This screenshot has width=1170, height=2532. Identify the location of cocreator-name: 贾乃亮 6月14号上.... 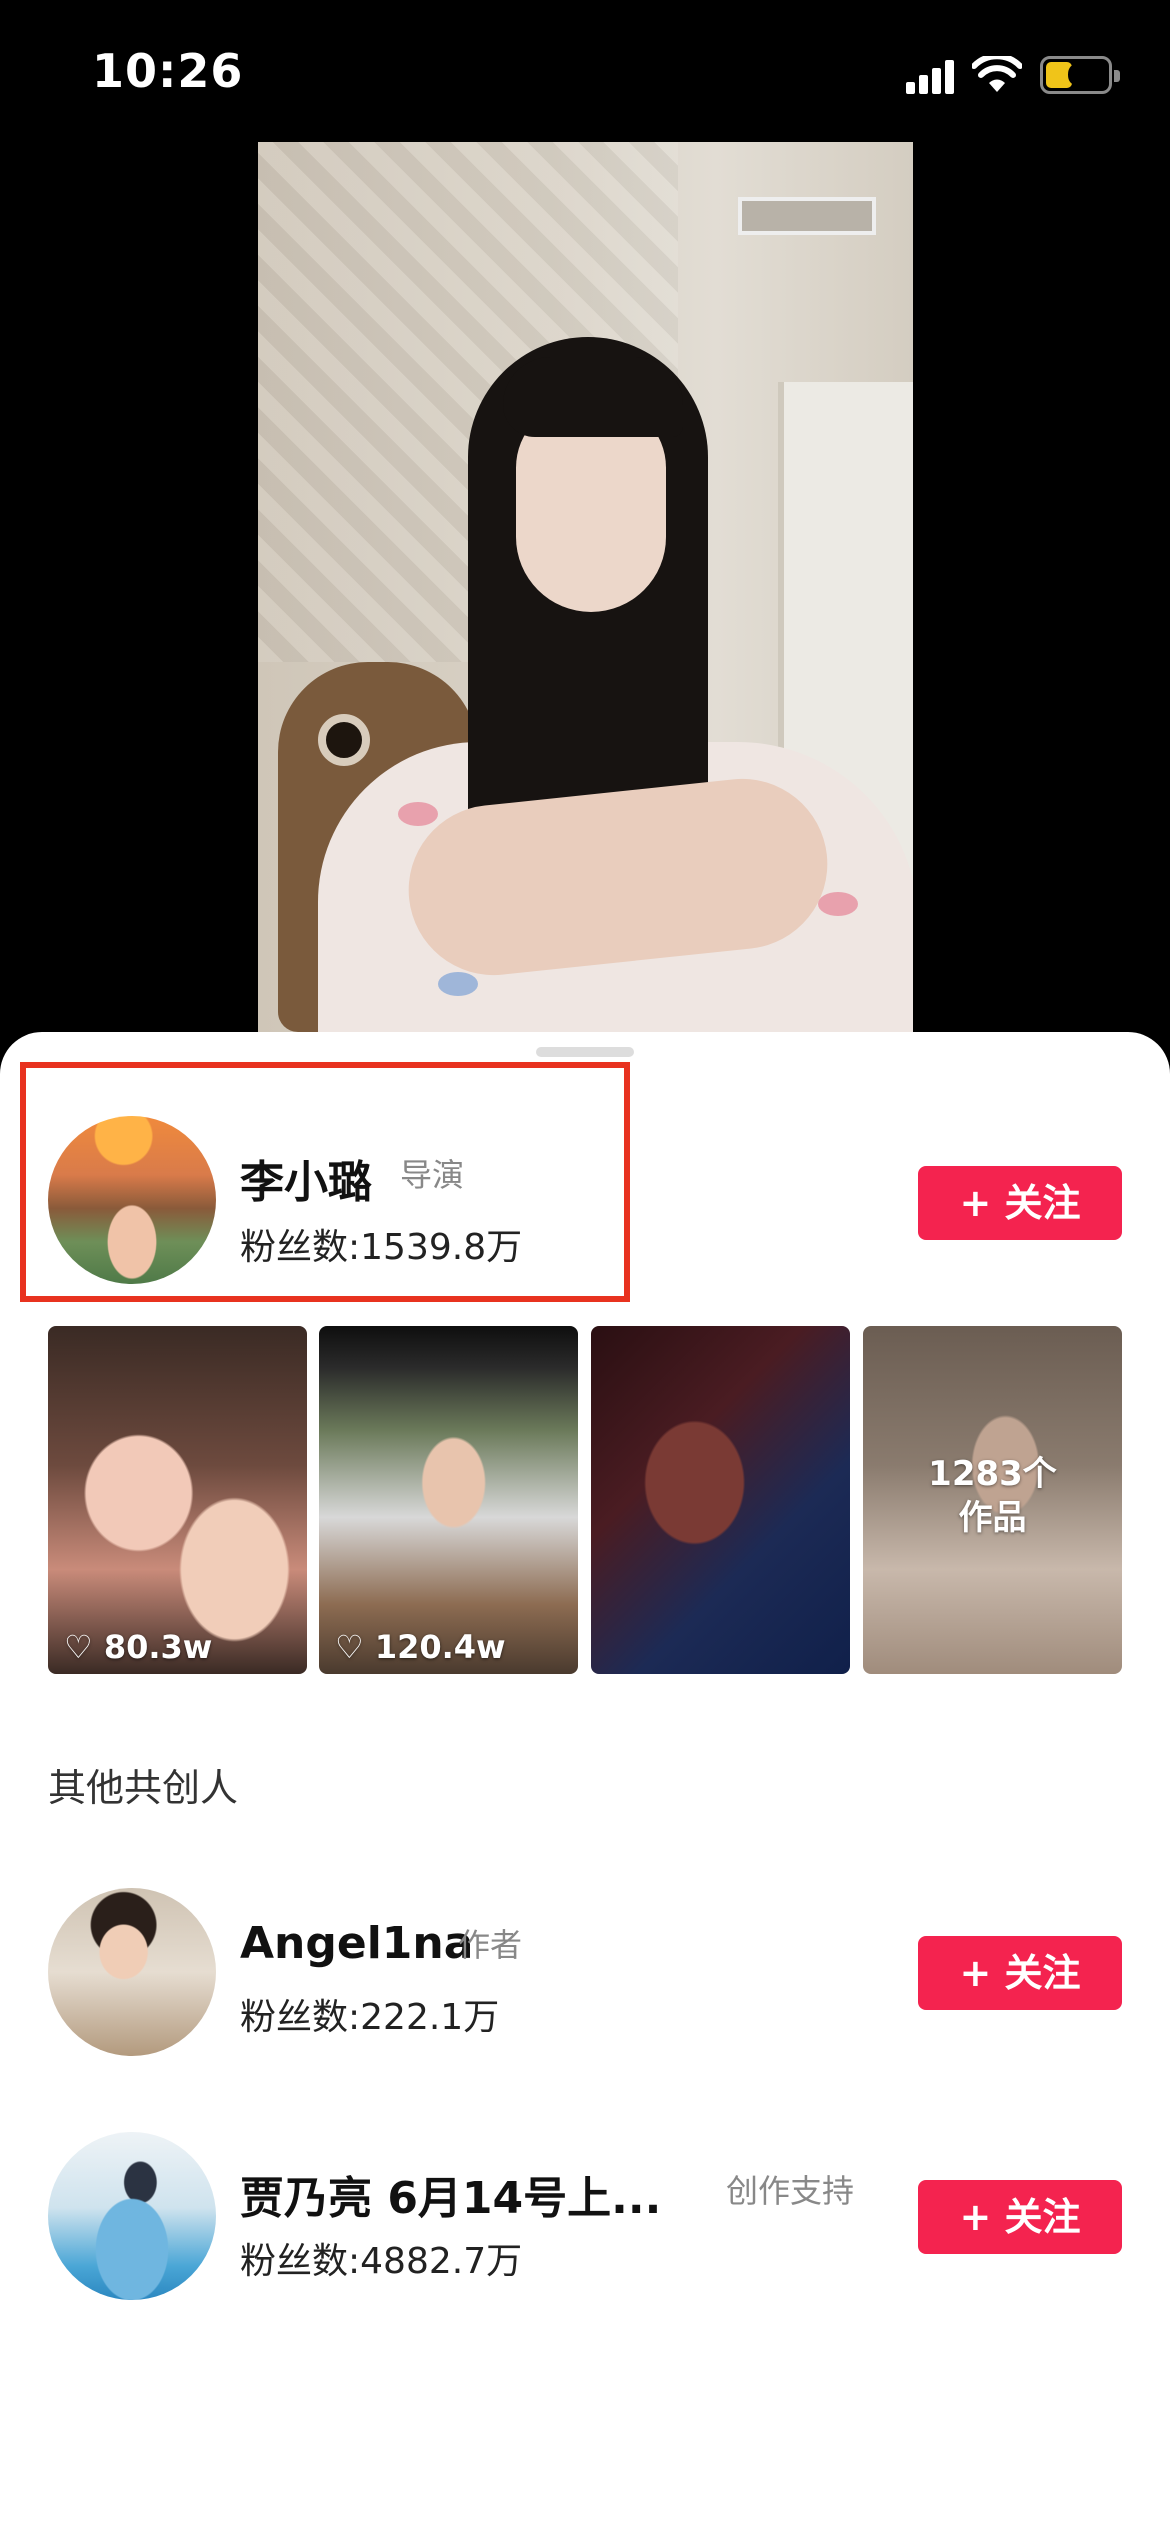
(450, 2194).